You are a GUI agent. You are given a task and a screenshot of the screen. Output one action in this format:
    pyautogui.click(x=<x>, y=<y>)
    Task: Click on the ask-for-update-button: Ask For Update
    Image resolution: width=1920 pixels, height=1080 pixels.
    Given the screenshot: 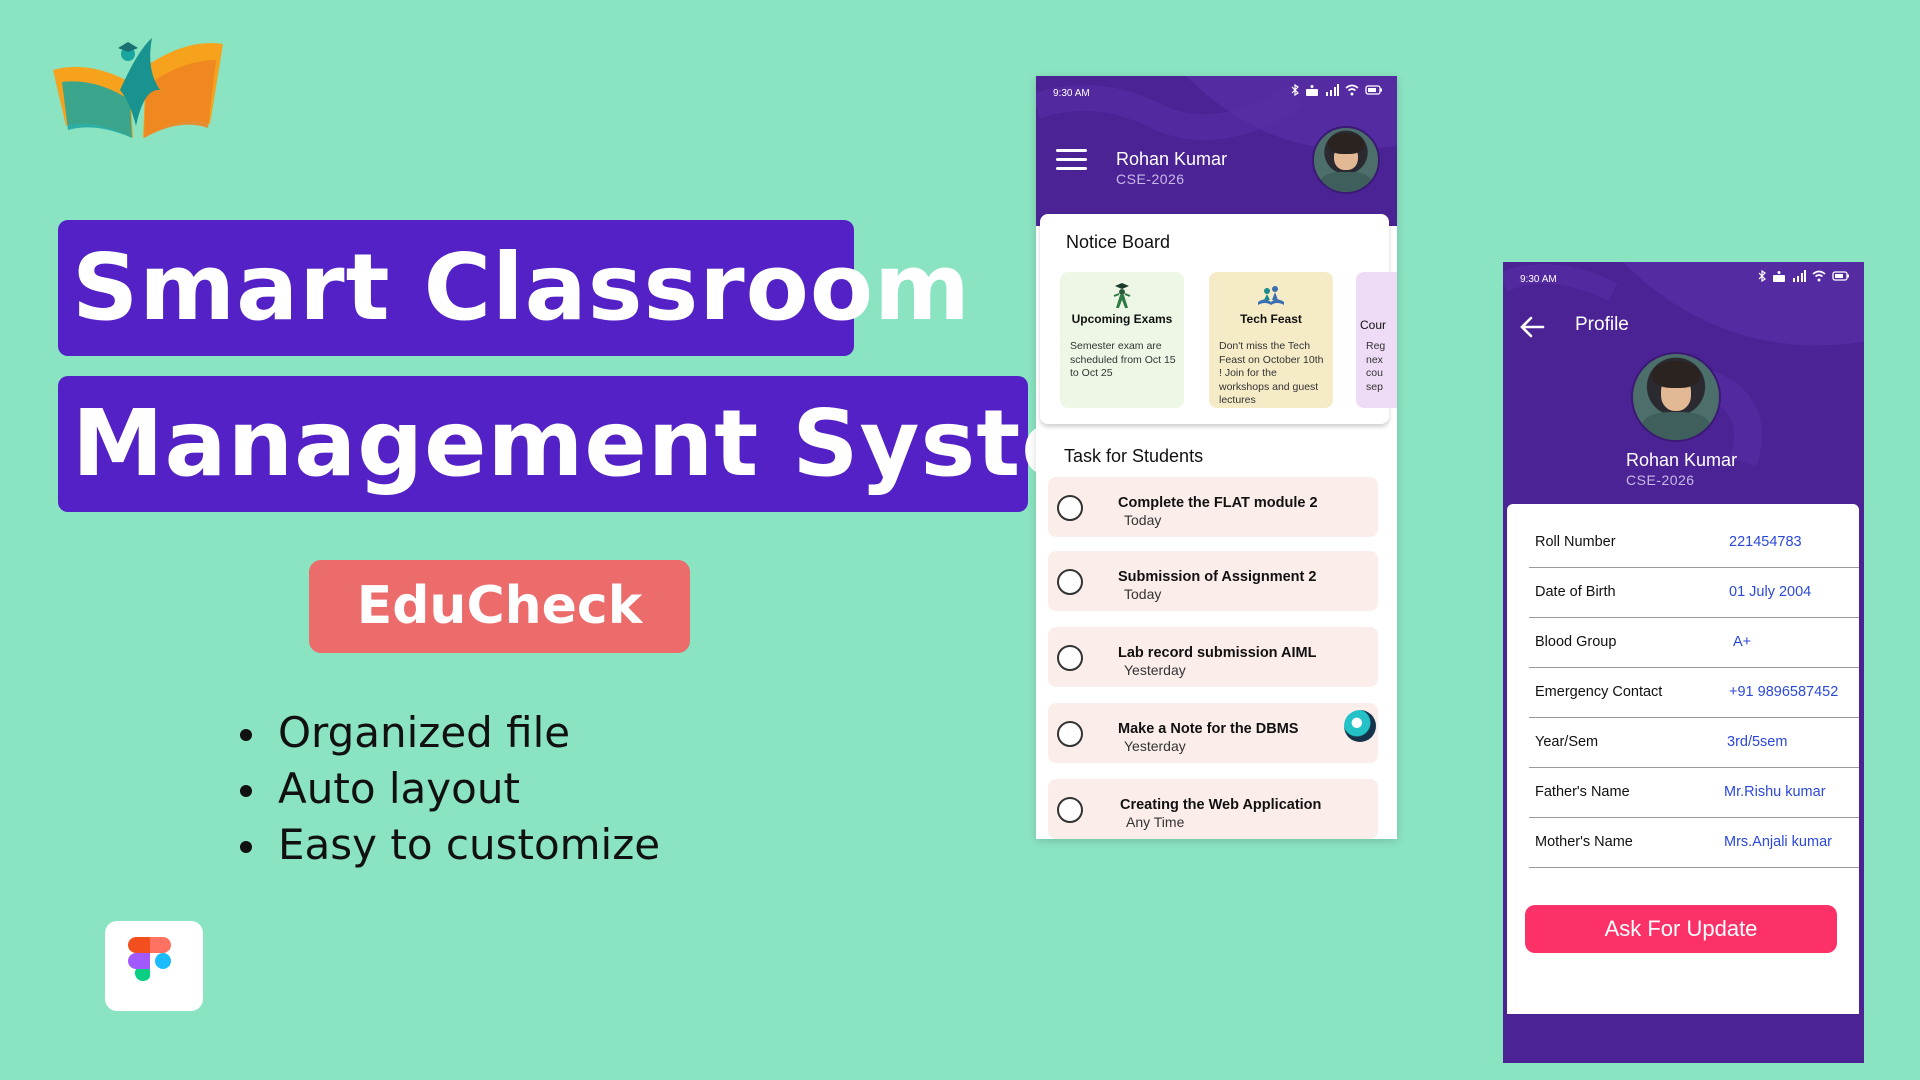 What is the action you would take?
    pyautogui.click(x=1681, y=929)
    